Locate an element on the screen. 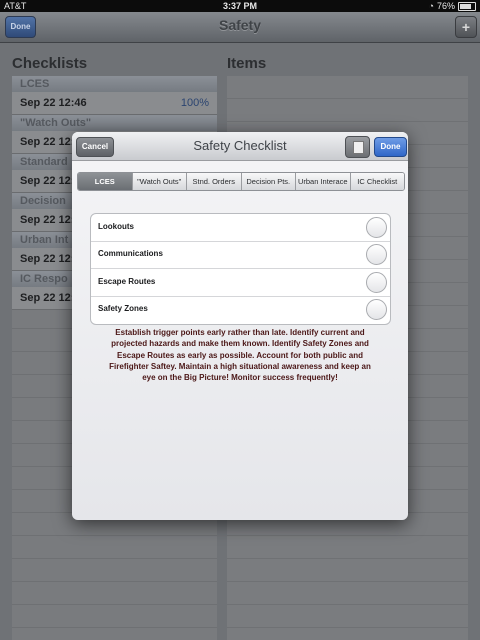 Image resolution: width=480 pixels, height=640 pixels. tab-watch-outs: "Watch Outs" is located at coordinates (159, 181).